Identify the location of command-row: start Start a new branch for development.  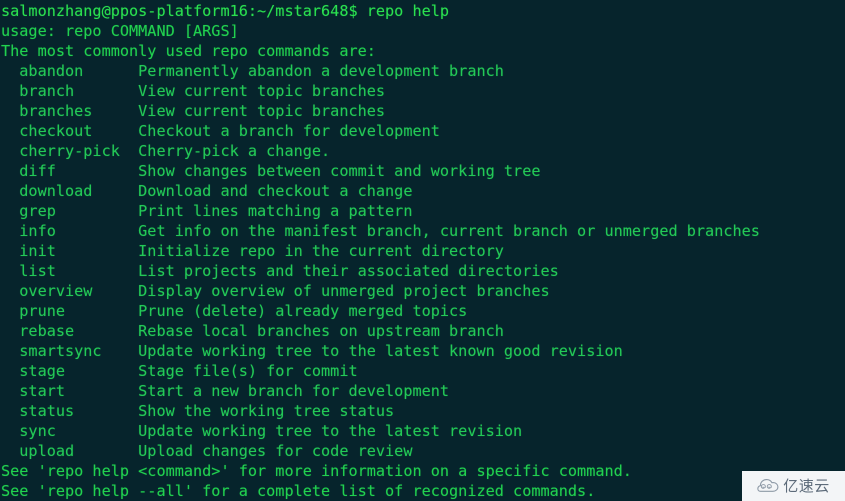
(225, 391).